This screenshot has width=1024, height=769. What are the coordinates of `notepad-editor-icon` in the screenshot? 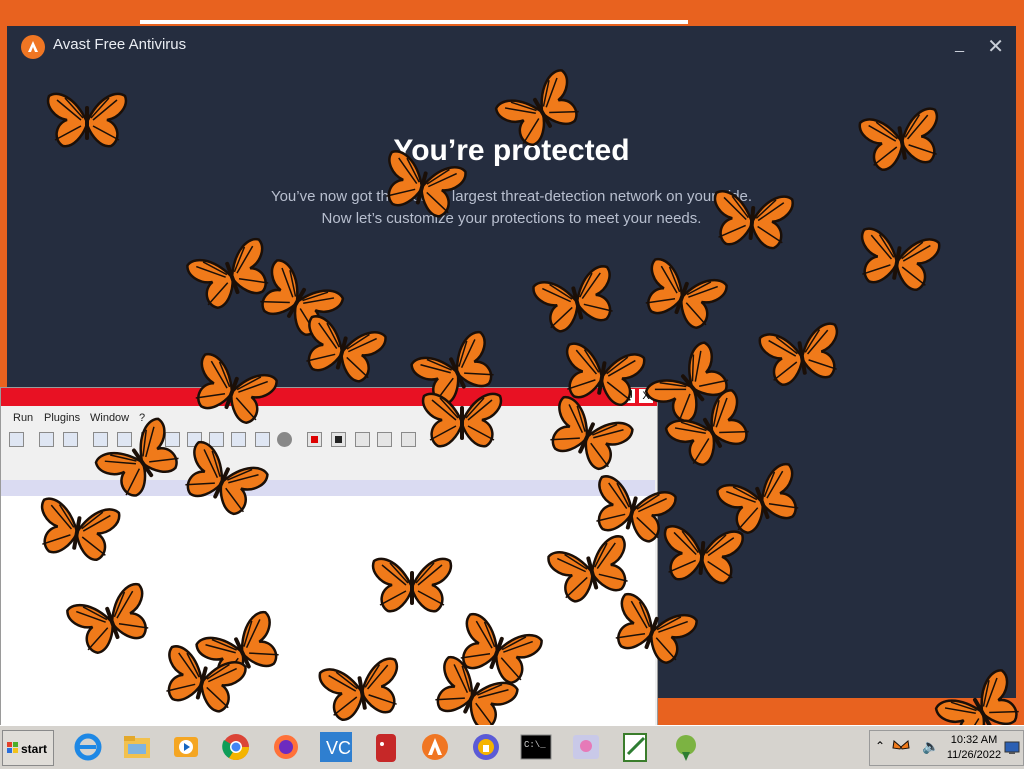 It's located at (636, 747).